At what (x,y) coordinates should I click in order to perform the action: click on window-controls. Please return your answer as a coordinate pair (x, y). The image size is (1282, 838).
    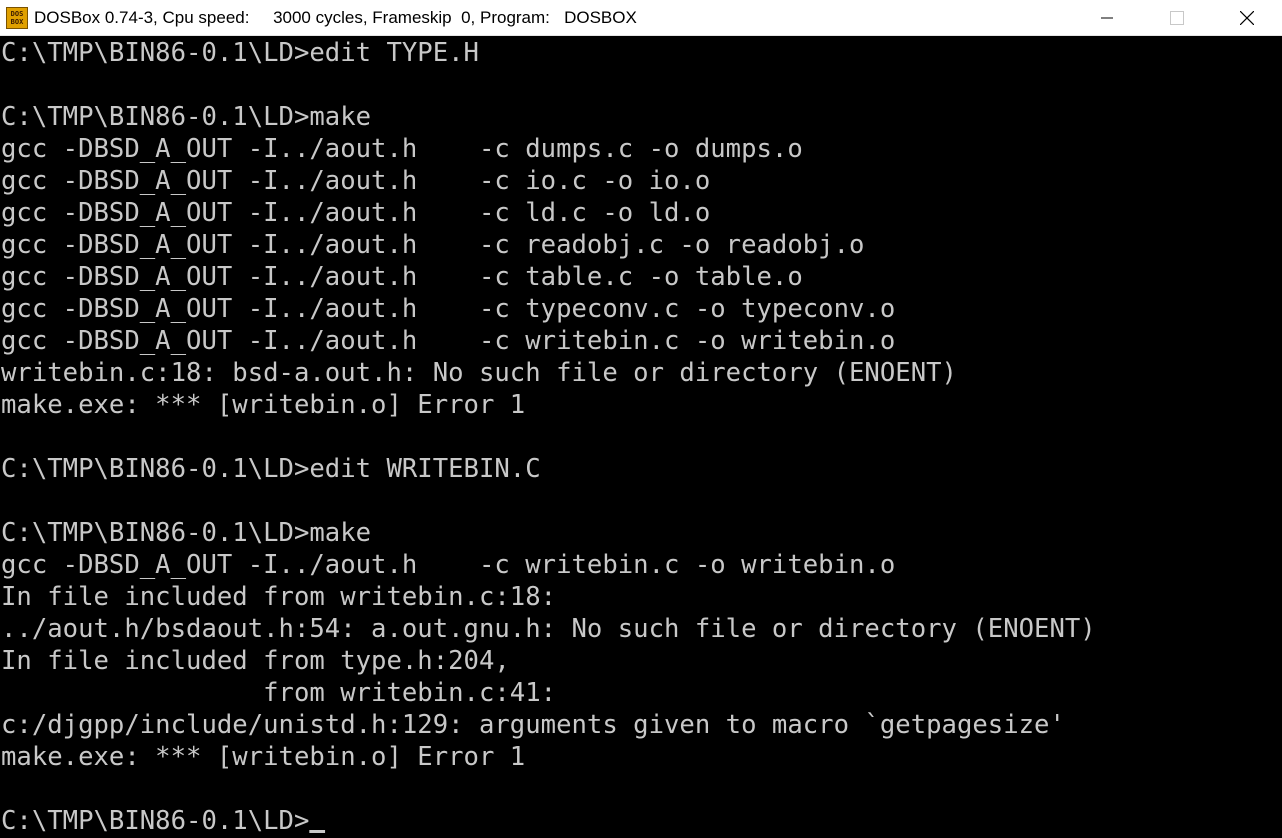
    Looking at the image, I should click on (1177, 18).